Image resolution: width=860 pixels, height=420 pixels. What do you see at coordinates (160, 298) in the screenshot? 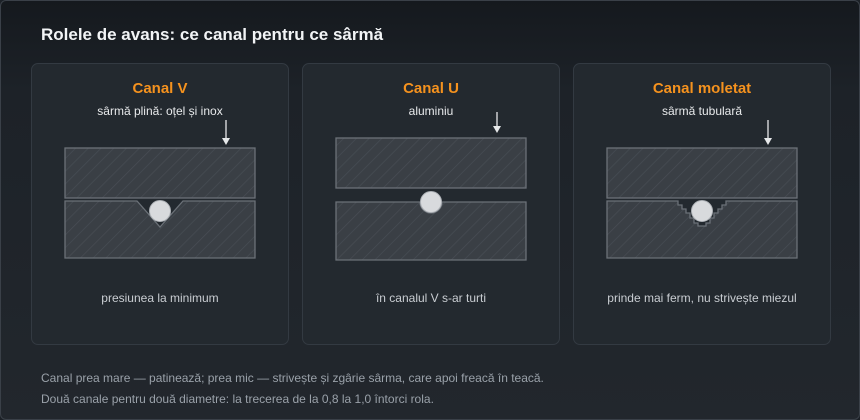
I see `card-caption: presiunea la minimum` at bounding box center [160, 298].